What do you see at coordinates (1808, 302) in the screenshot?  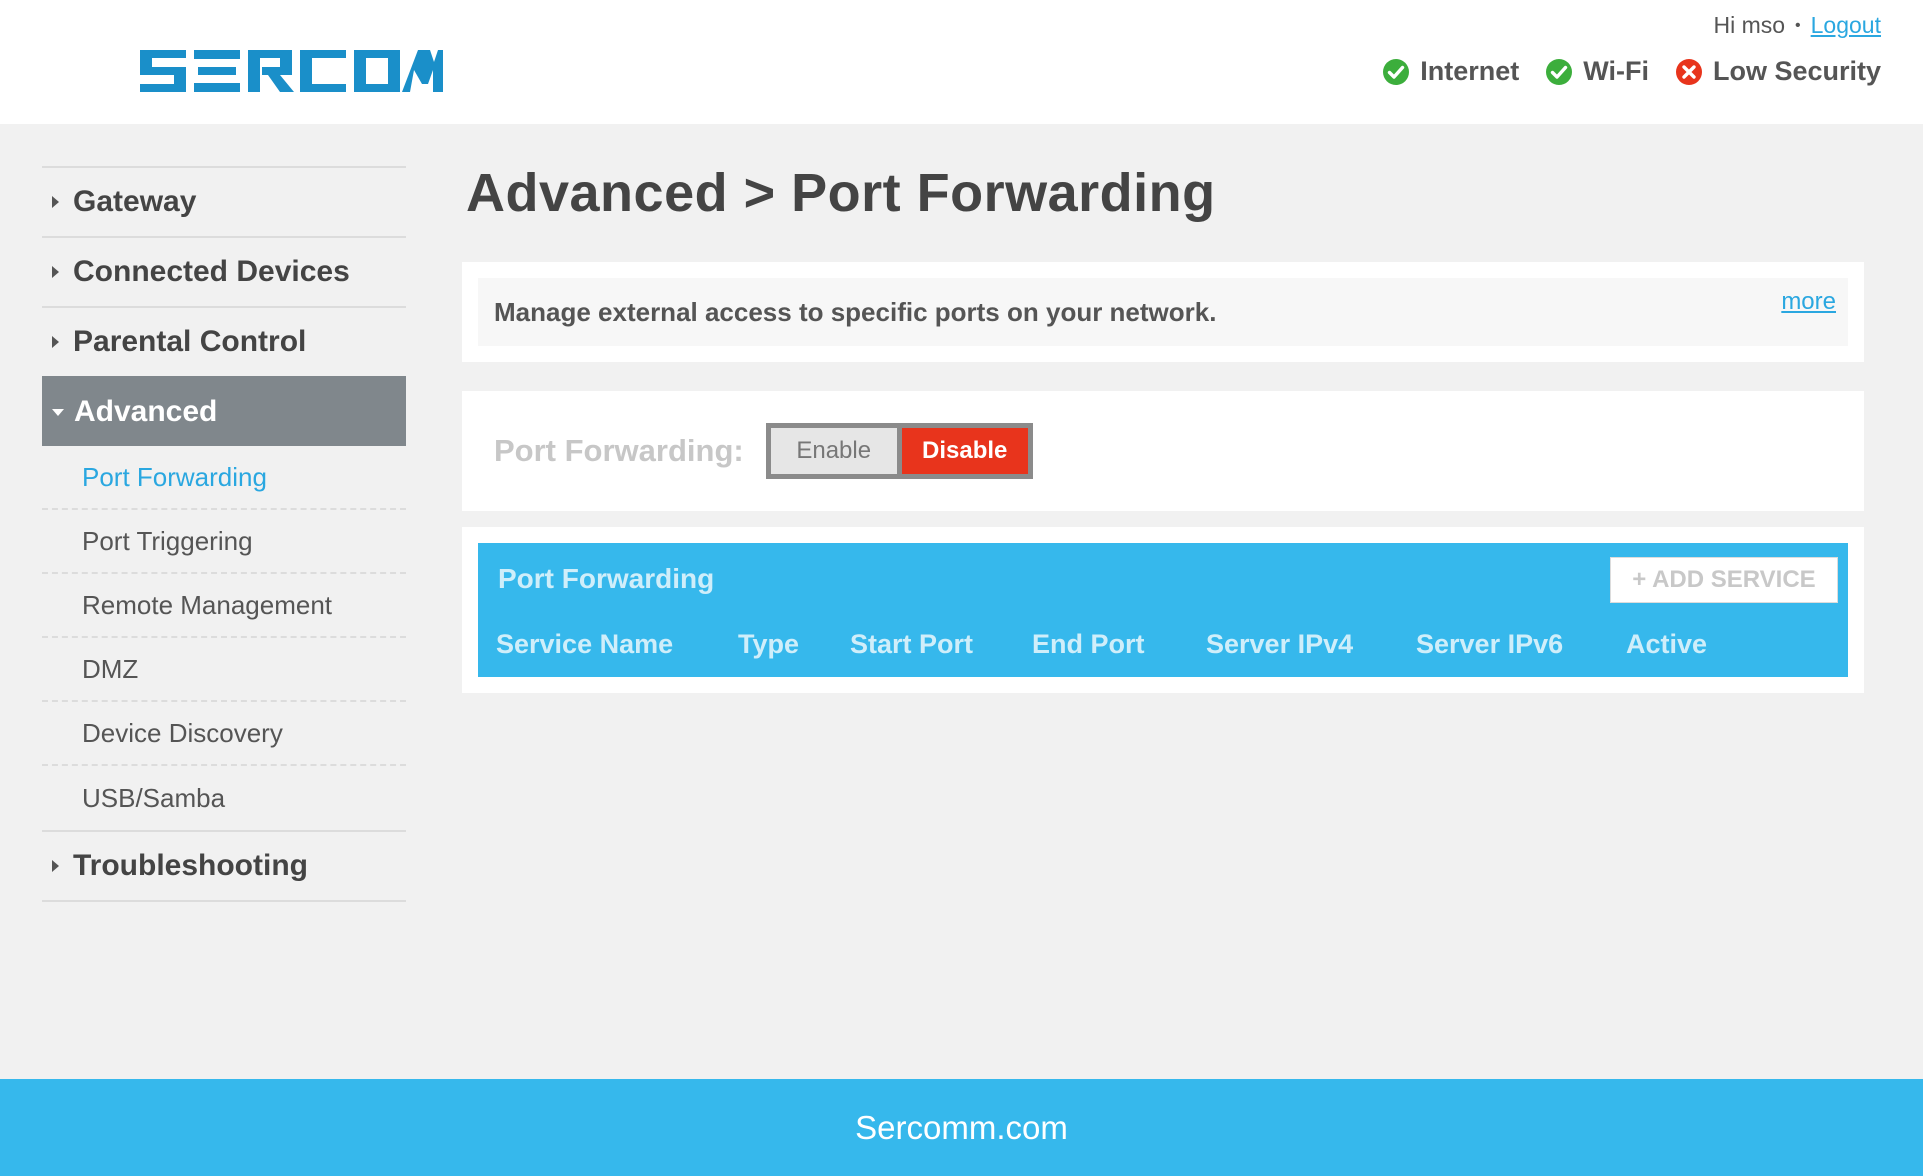 I see `more-link: more` at bounding box center [1808, 302].